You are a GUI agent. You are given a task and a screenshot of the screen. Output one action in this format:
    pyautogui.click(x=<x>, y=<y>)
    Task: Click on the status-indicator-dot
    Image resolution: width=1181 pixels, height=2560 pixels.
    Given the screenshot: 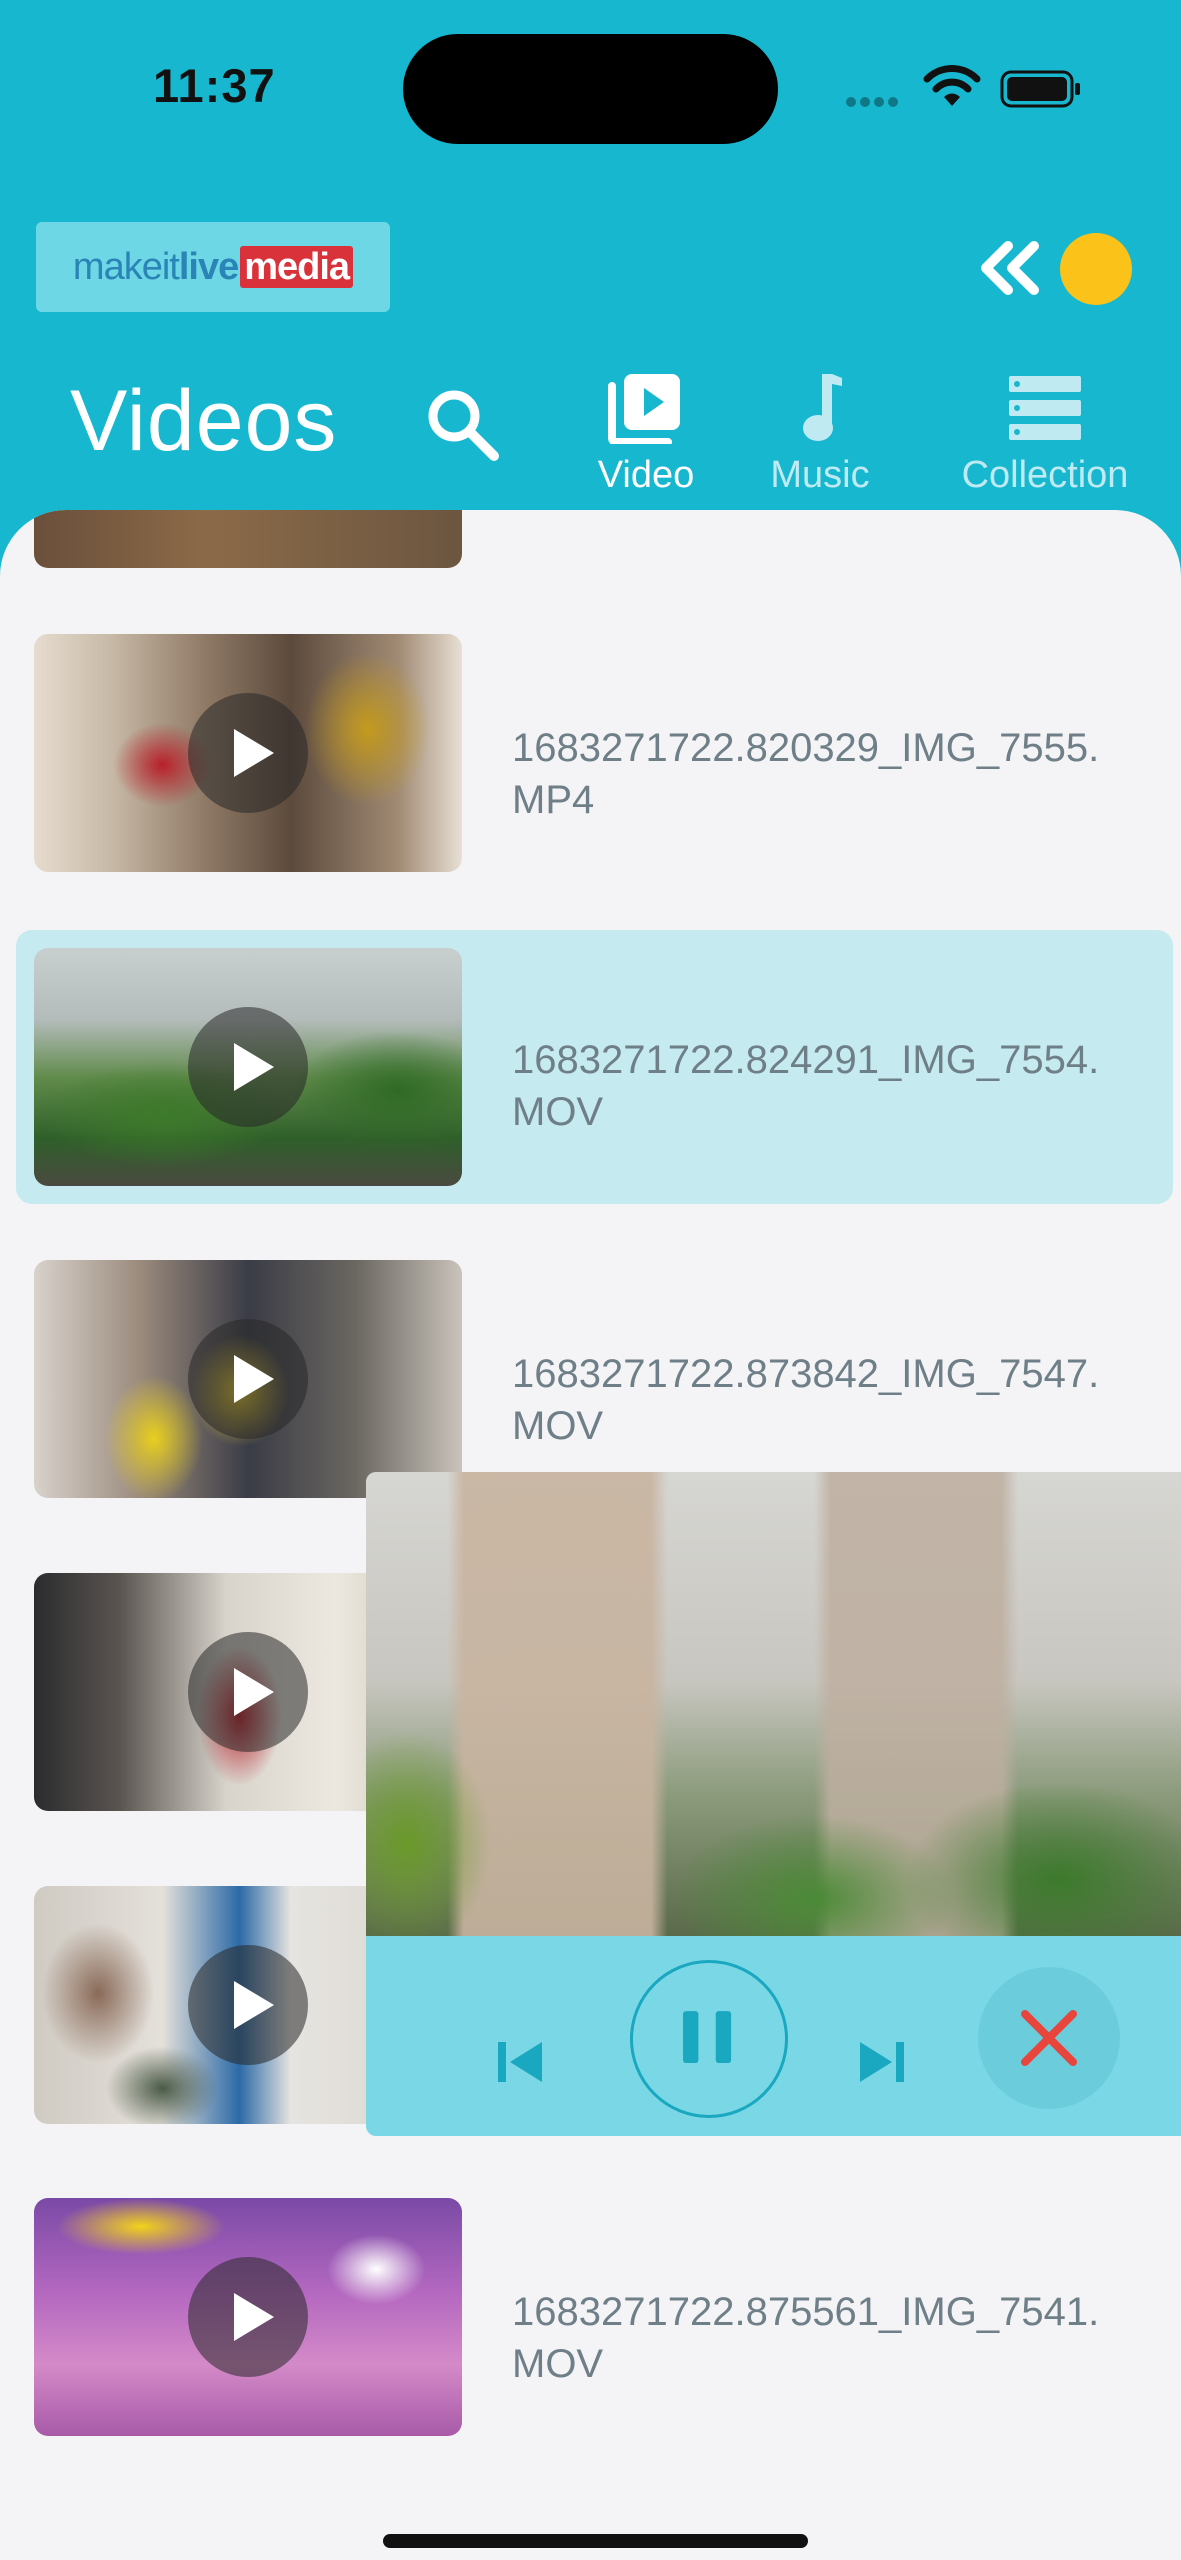 What is the action you would take?
    pyautogui.click(x=1096, y=269)
    